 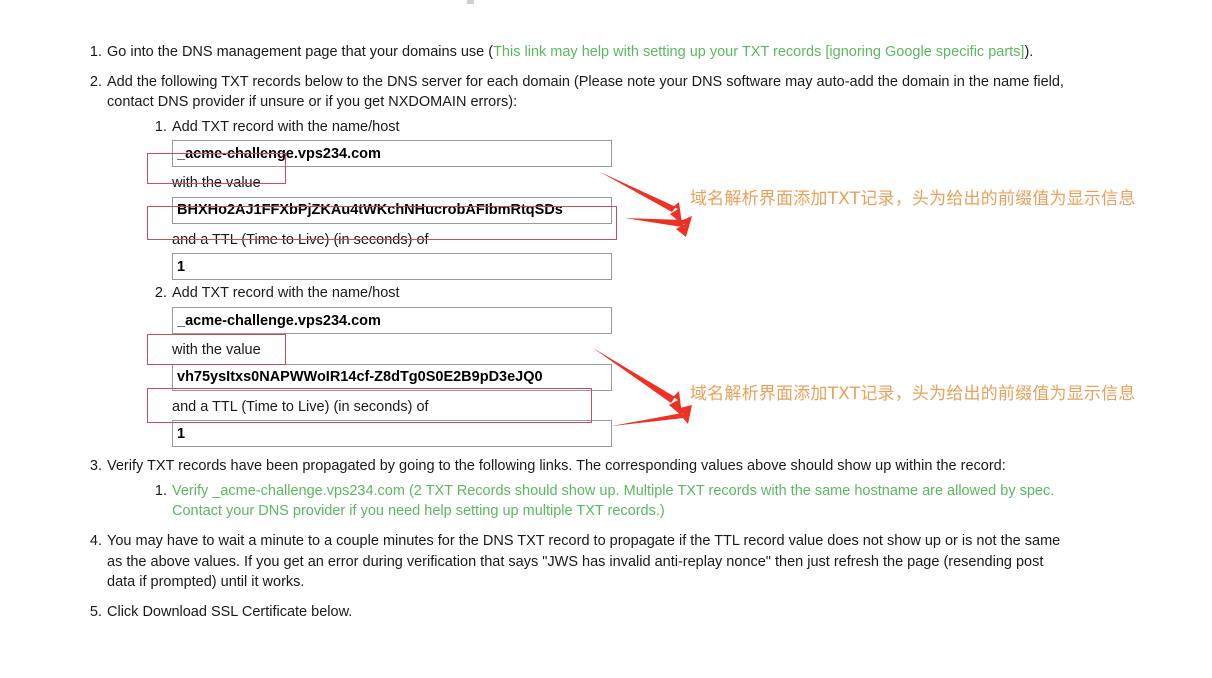 What do you see at coordinates (470, 2) in the screenshot?
I see `cropped-heading-artifact` at bounding box center [470, 2].